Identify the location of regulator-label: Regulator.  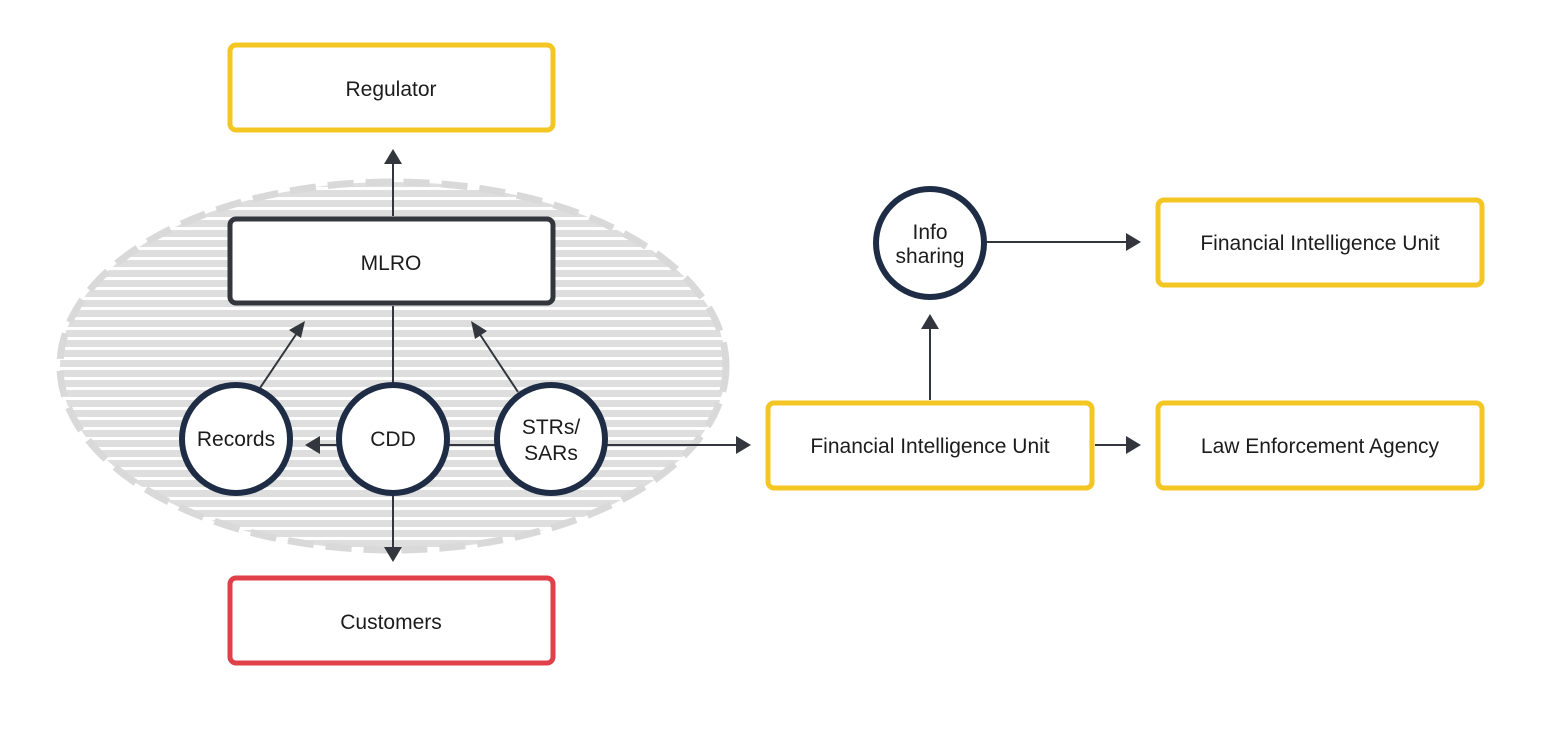
(390, 89).